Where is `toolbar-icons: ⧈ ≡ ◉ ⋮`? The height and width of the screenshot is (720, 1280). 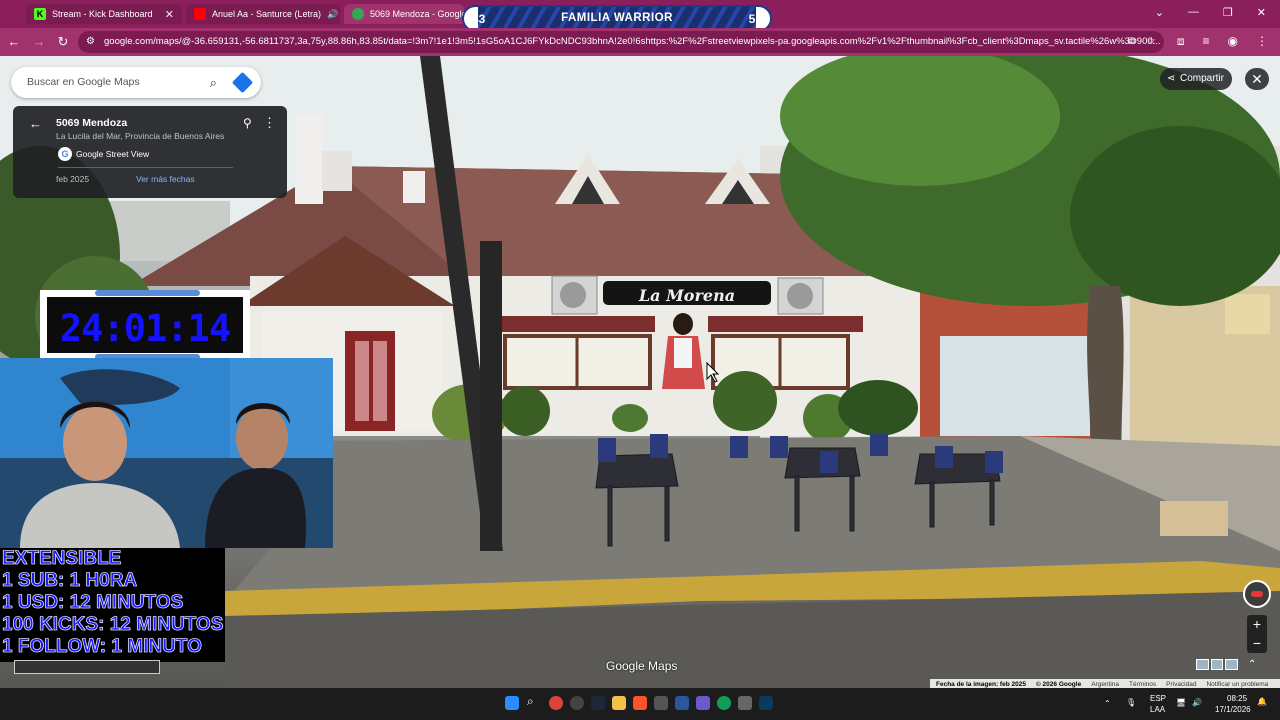 toolbar-icons: ⧈ ≡ ◉ ⋮ is located at coordinates (1222, 41).